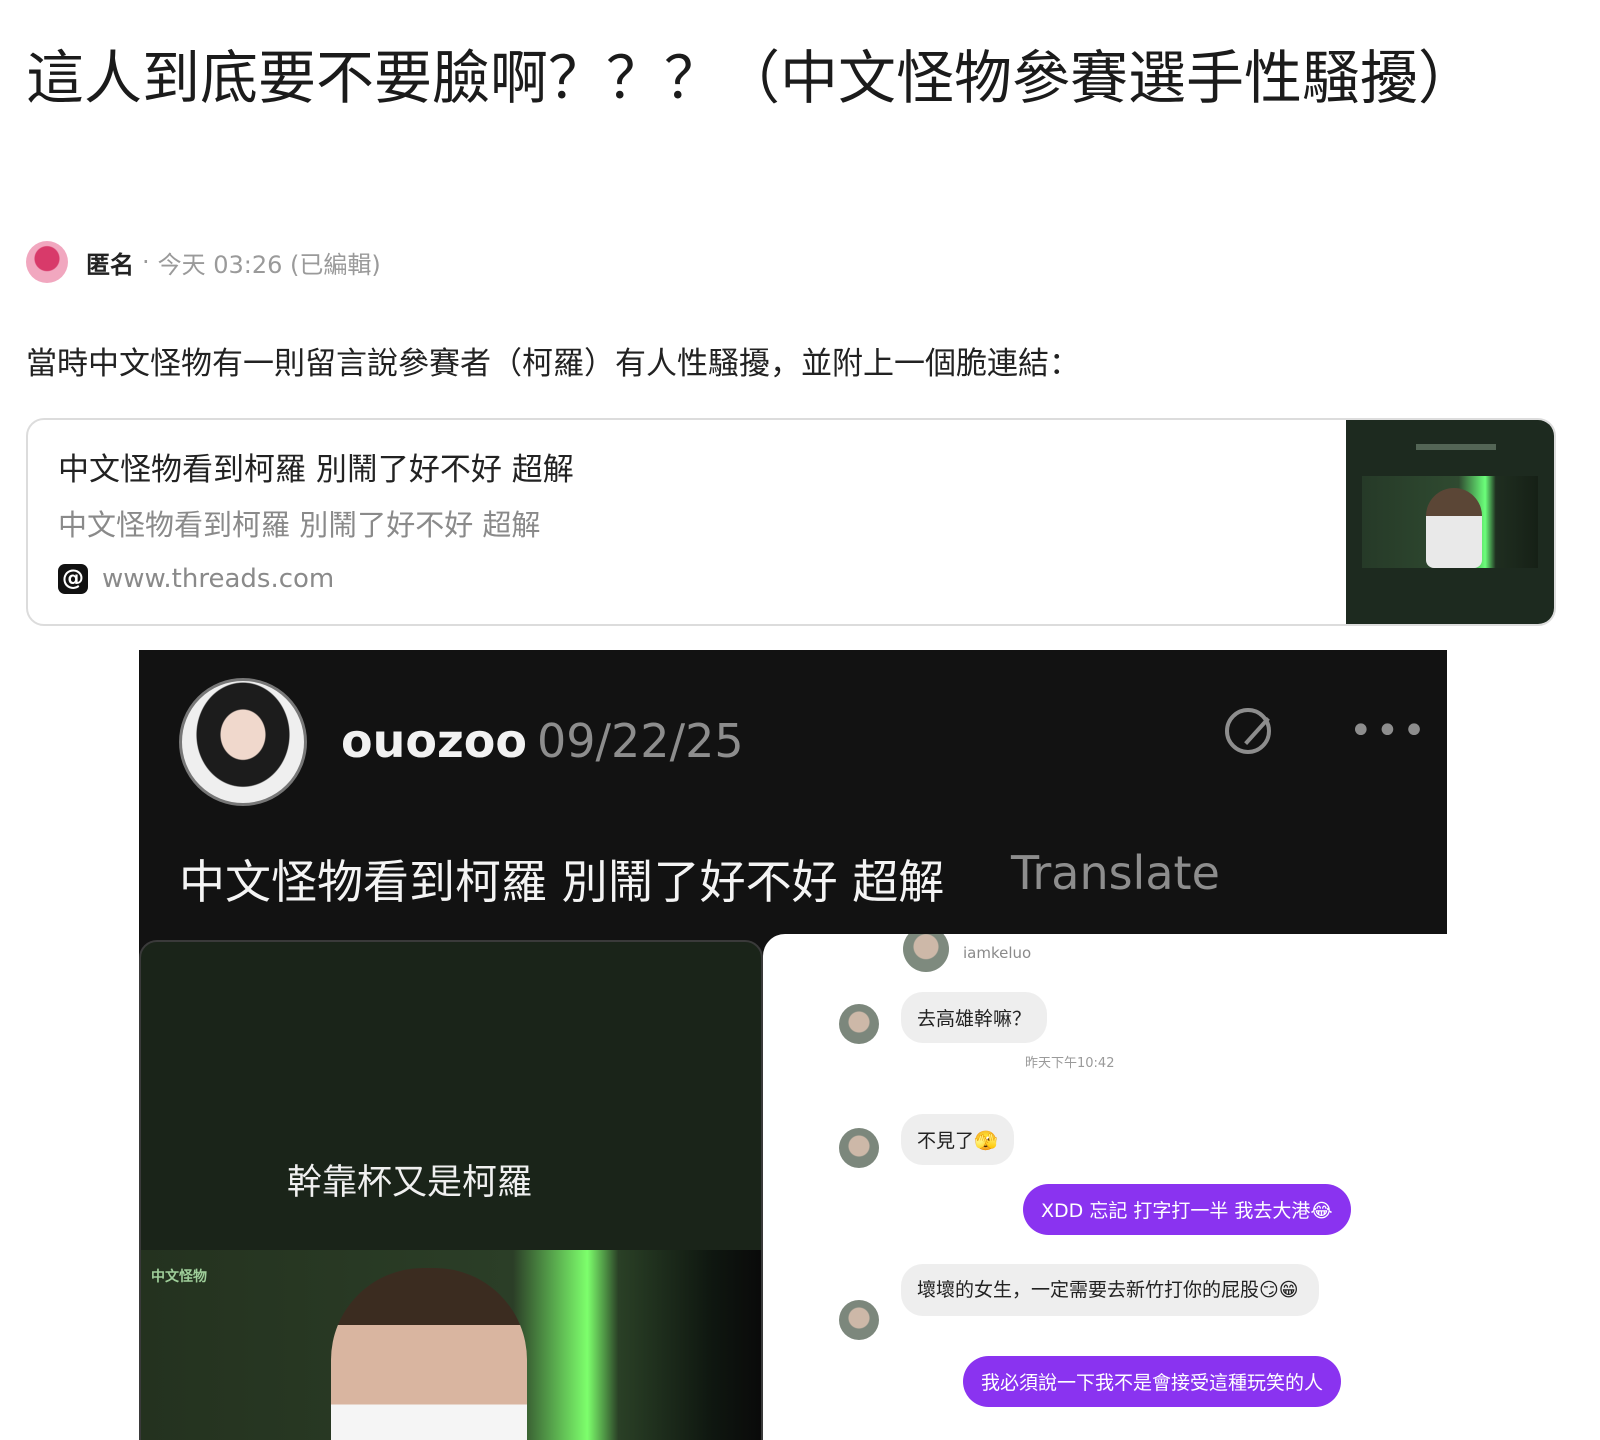  I want to click on link-url: www.threads.com, so click(218, 579).